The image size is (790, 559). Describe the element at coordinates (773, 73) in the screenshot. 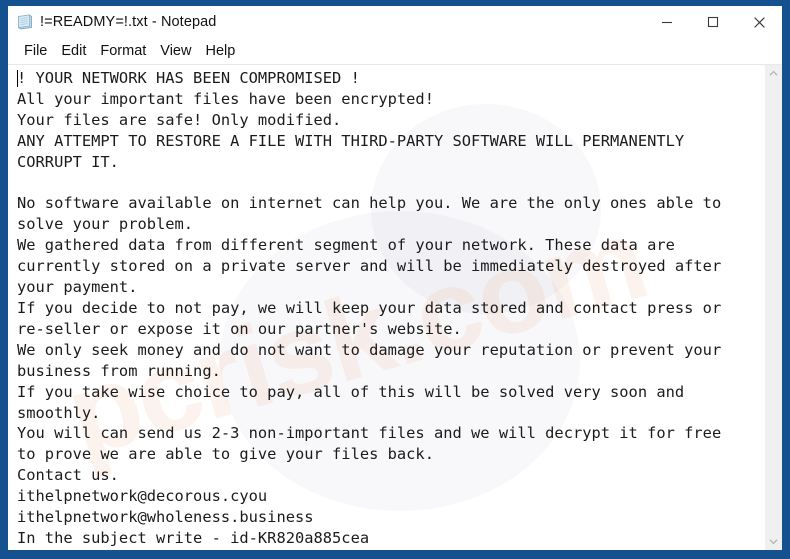

I see `scrollbar-up-button` at that location.